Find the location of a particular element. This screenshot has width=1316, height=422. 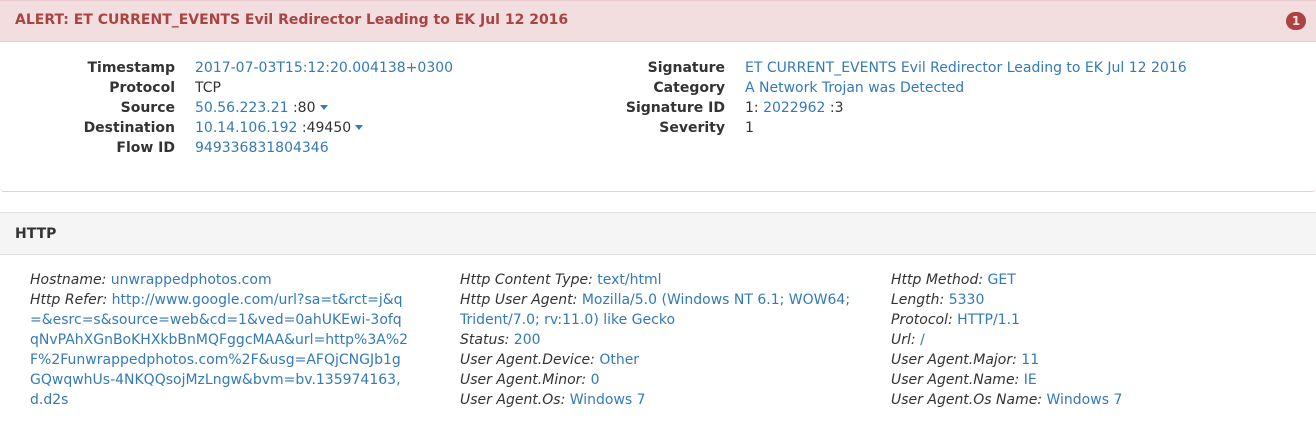

detail-value-text: 1 is located at coordinates (749, 128).